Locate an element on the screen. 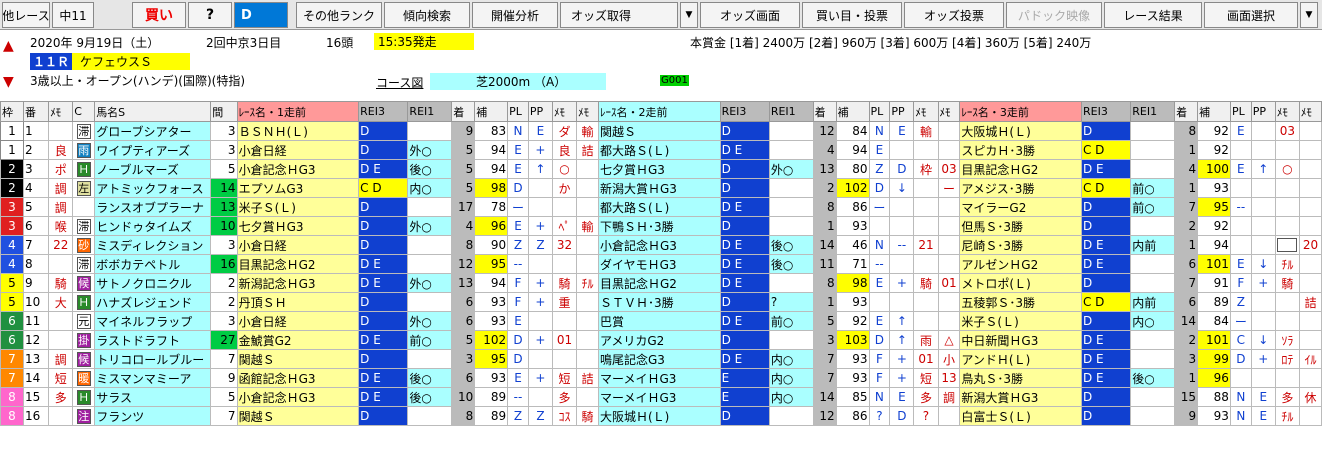 This screenshot has height=469, width=1322. memo-cell: 枠 is located at coordinates (926, 169).